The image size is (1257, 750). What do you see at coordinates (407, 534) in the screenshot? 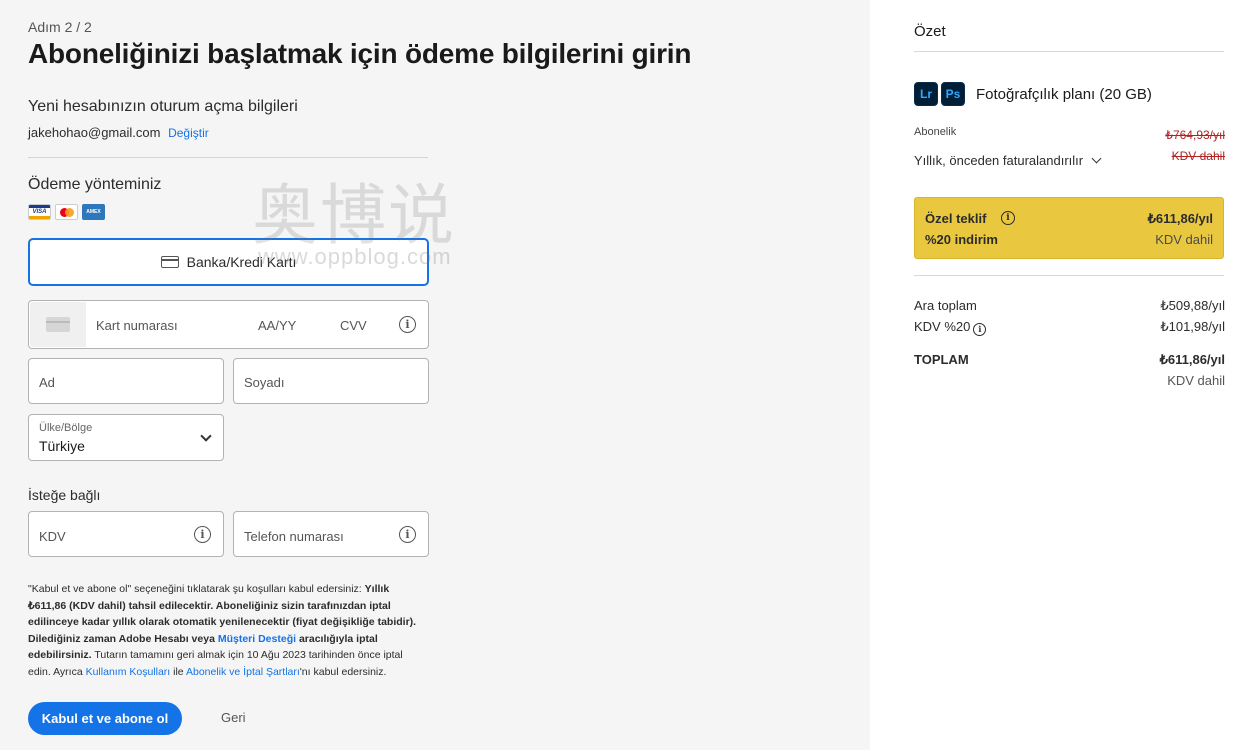
I see `phone-info-icon: i` at bounding box center [407, 534].